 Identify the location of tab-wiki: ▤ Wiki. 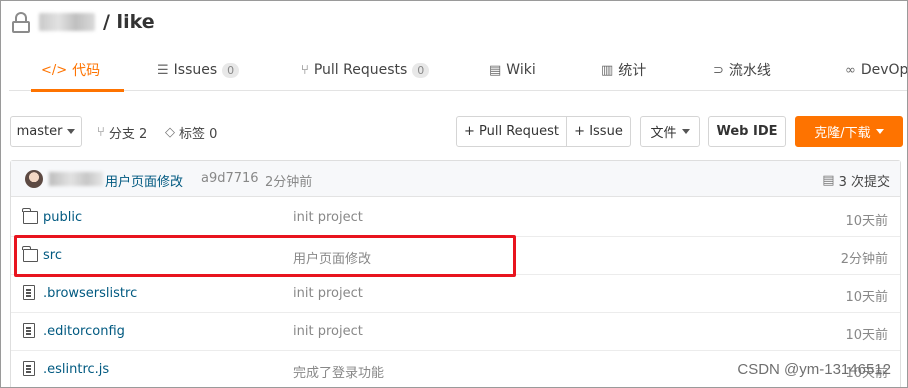
(512, 70).